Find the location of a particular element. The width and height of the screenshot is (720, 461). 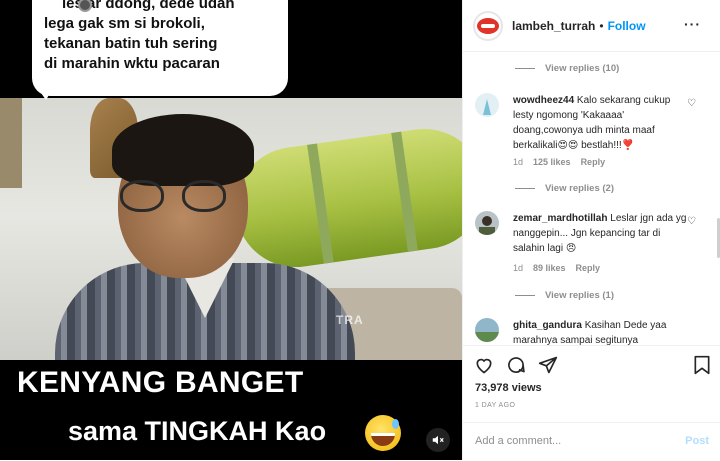

comment-meta: 1d 125 likes Reply is located at coordinates (559, 162).